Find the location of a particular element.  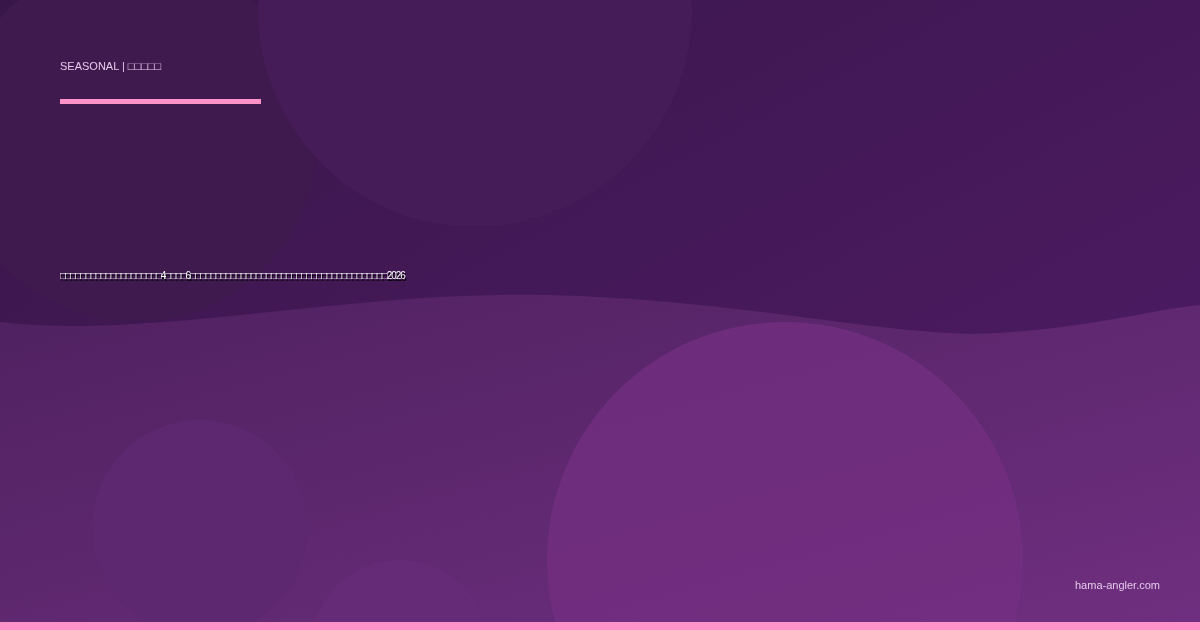

category-label: SEASONAL | □□□□□ is located at coordinates (111, 66).